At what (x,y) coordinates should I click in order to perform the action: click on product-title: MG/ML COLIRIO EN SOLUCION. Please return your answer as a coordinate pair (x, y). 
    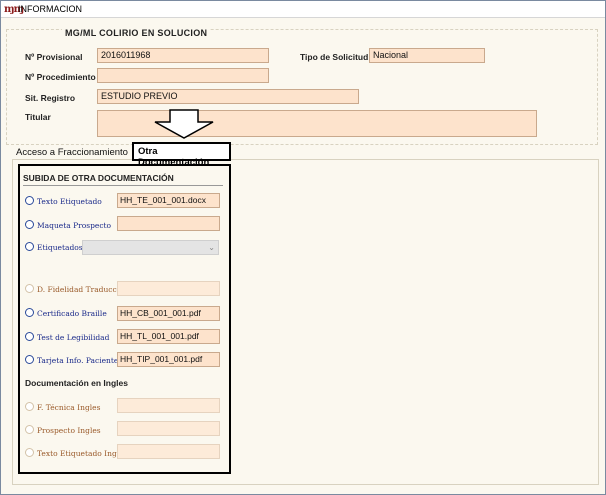
    Looking at the image, I should click on (136, 33).